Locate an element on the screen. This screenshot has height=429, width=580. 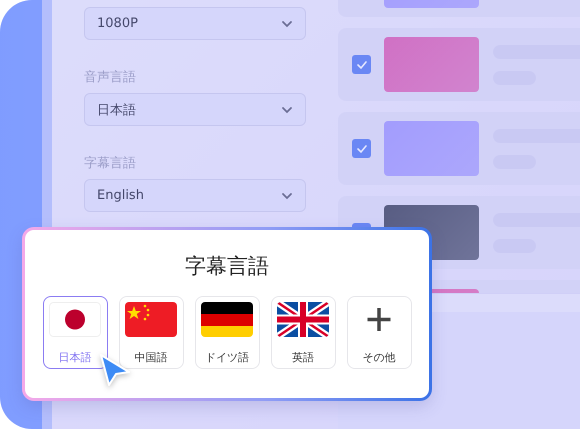
language-option: 日本語 is located at coordinates (75, 332).